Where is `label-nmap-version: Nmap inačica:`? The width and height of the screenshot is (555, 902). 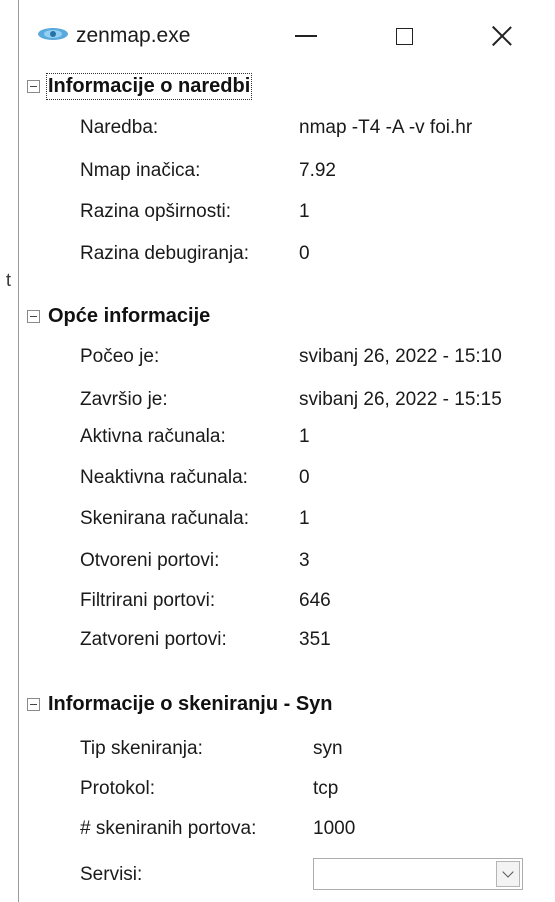 label-nmap-version: Nmap inačica: is located at coordinates (140, 170).